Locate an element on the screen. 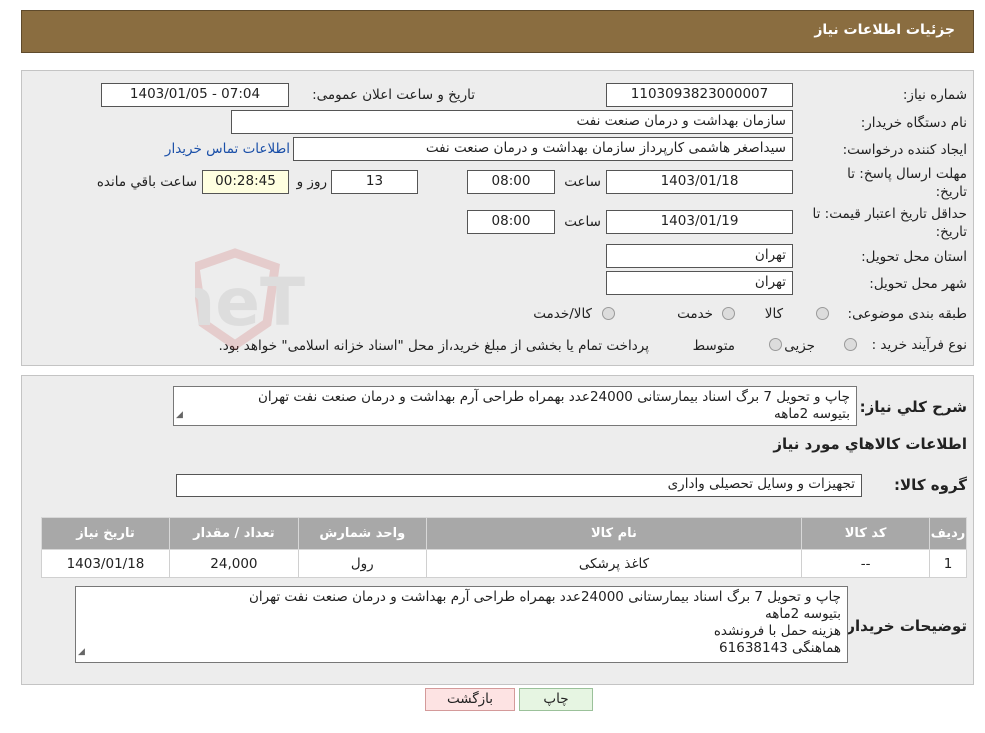  need-number-field: 1103093823000007 is located at coordinates (699, 95).